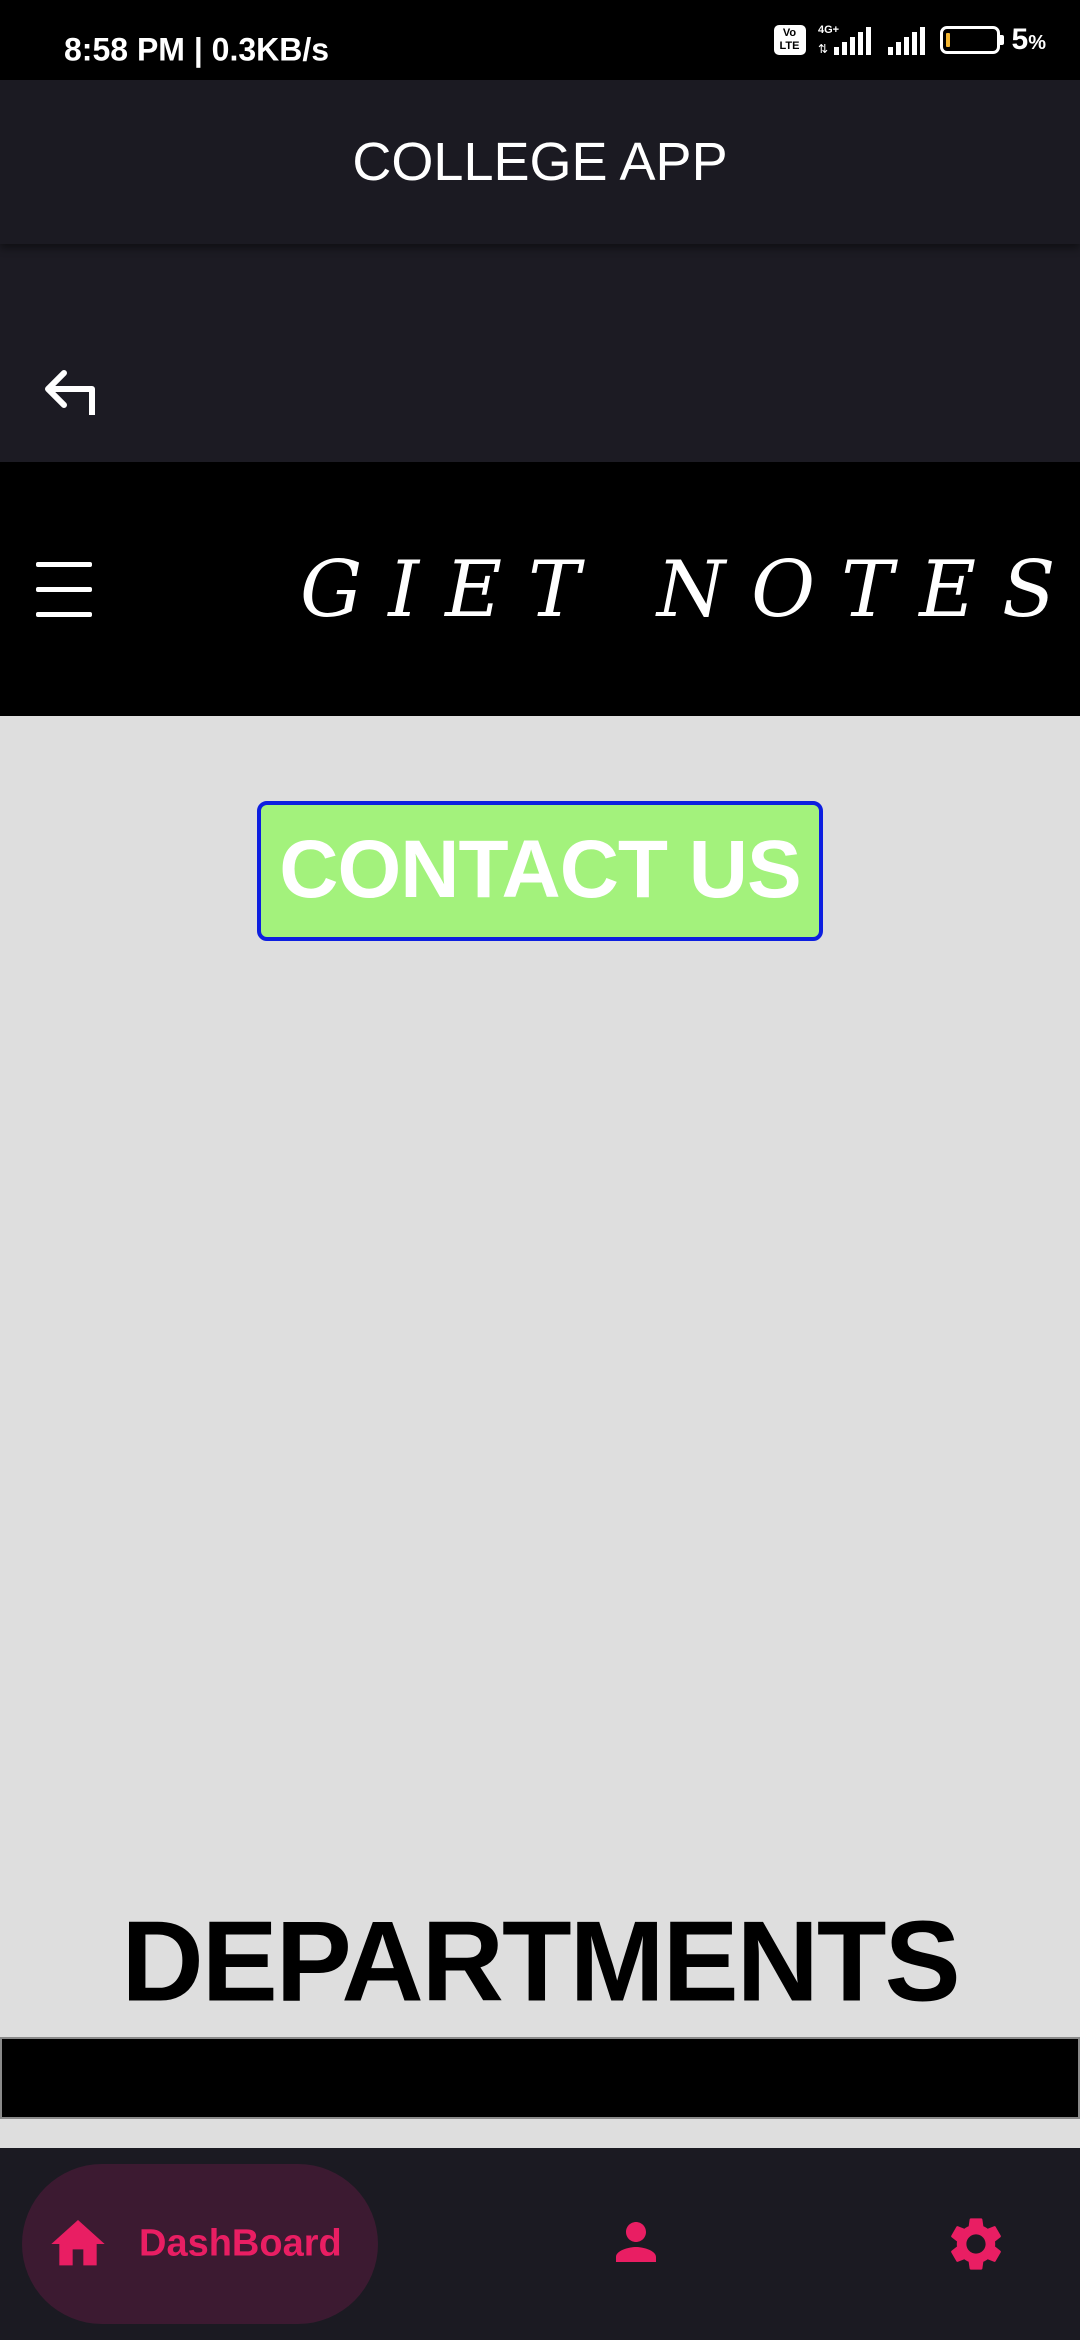  Describe the element at coordinates (690, 590) in the screenshot. I see `notes-title: GIET NOTES` at that location.